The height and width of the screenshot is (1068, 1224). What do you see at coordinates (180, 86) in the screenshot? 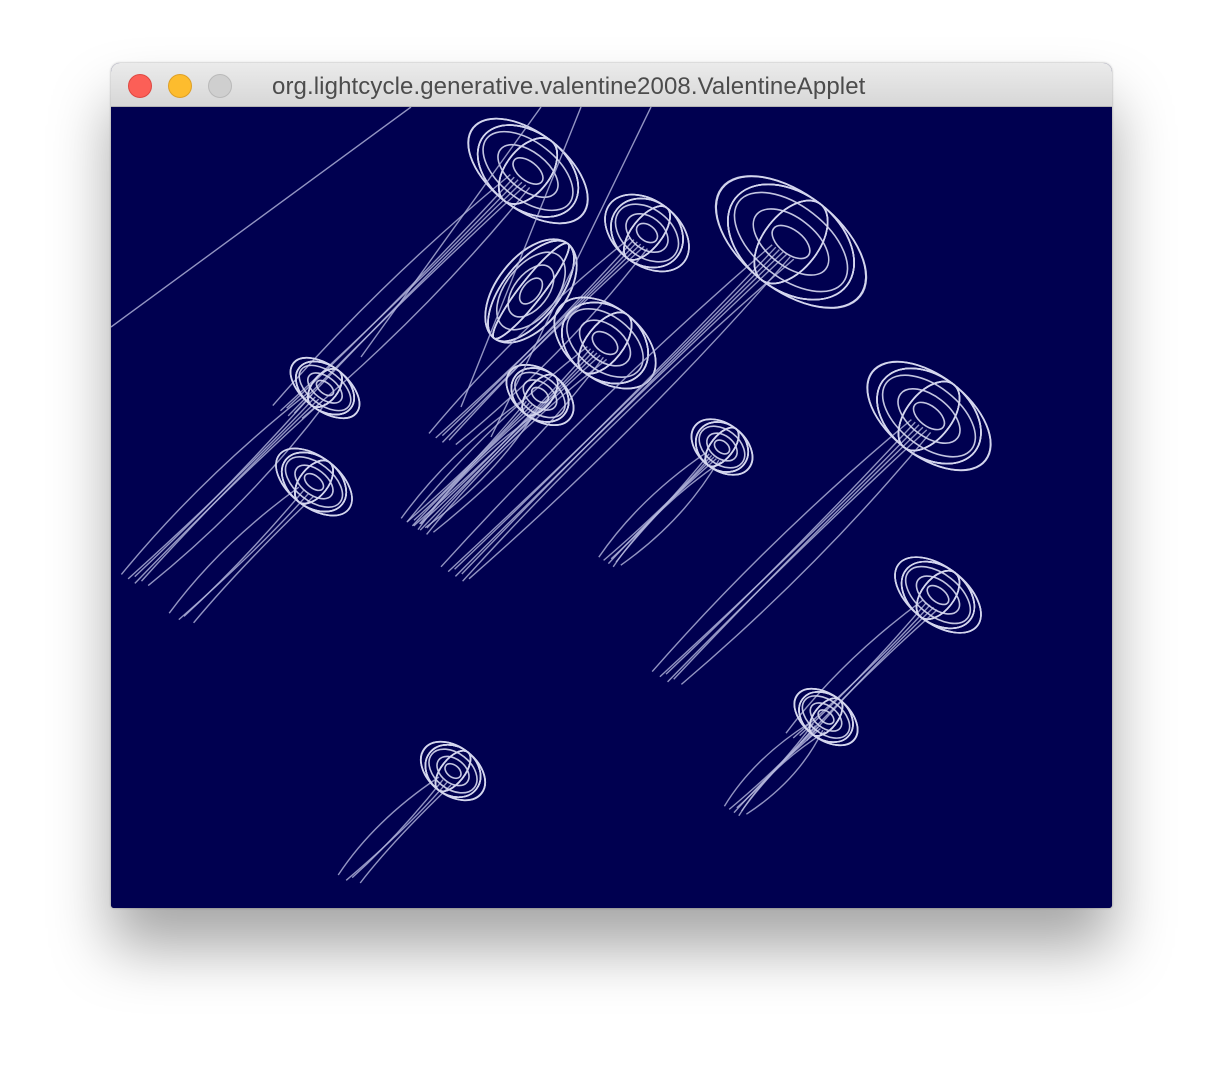
I see `minimize-button` at bounding box center [180, 86].